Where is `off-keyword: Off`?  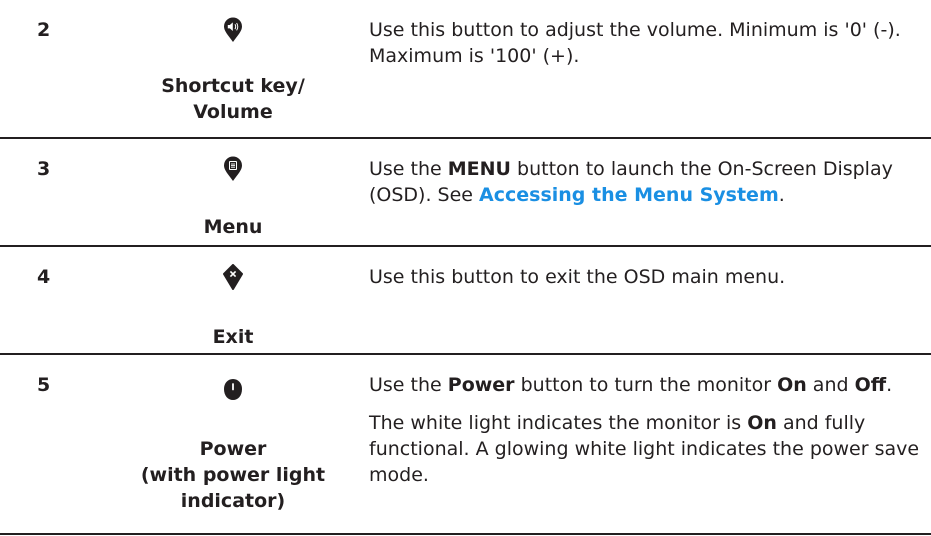
off-keyword: Off is located at coordinates (870, 385).